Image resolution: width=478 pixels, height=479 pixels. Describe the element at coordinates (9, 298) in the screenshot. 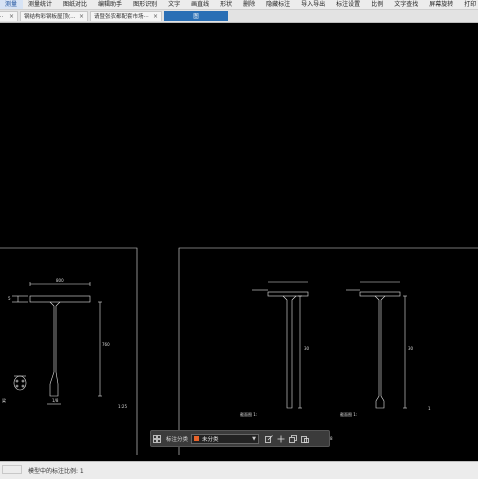

I see `left-side-note: 5` at that location.